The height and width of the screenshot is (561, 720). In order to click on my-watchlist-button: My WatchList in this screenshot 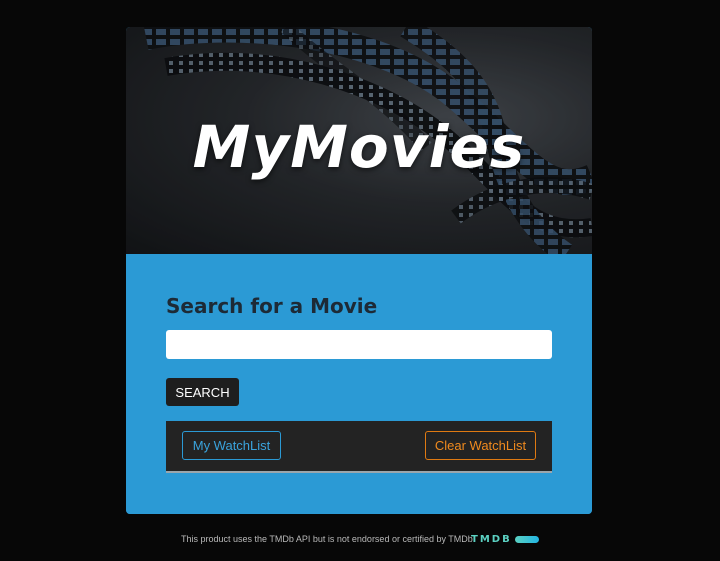, I will do `click(231, 445)`.